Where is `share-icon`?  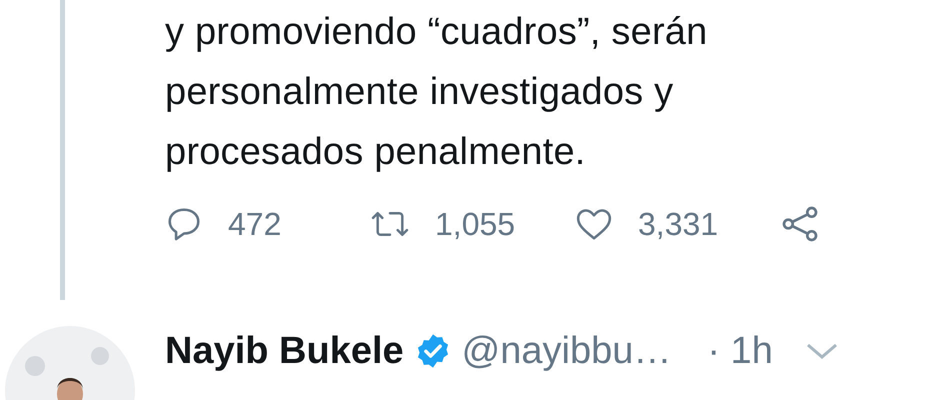
share-icon is located at coordinates (800, 224).